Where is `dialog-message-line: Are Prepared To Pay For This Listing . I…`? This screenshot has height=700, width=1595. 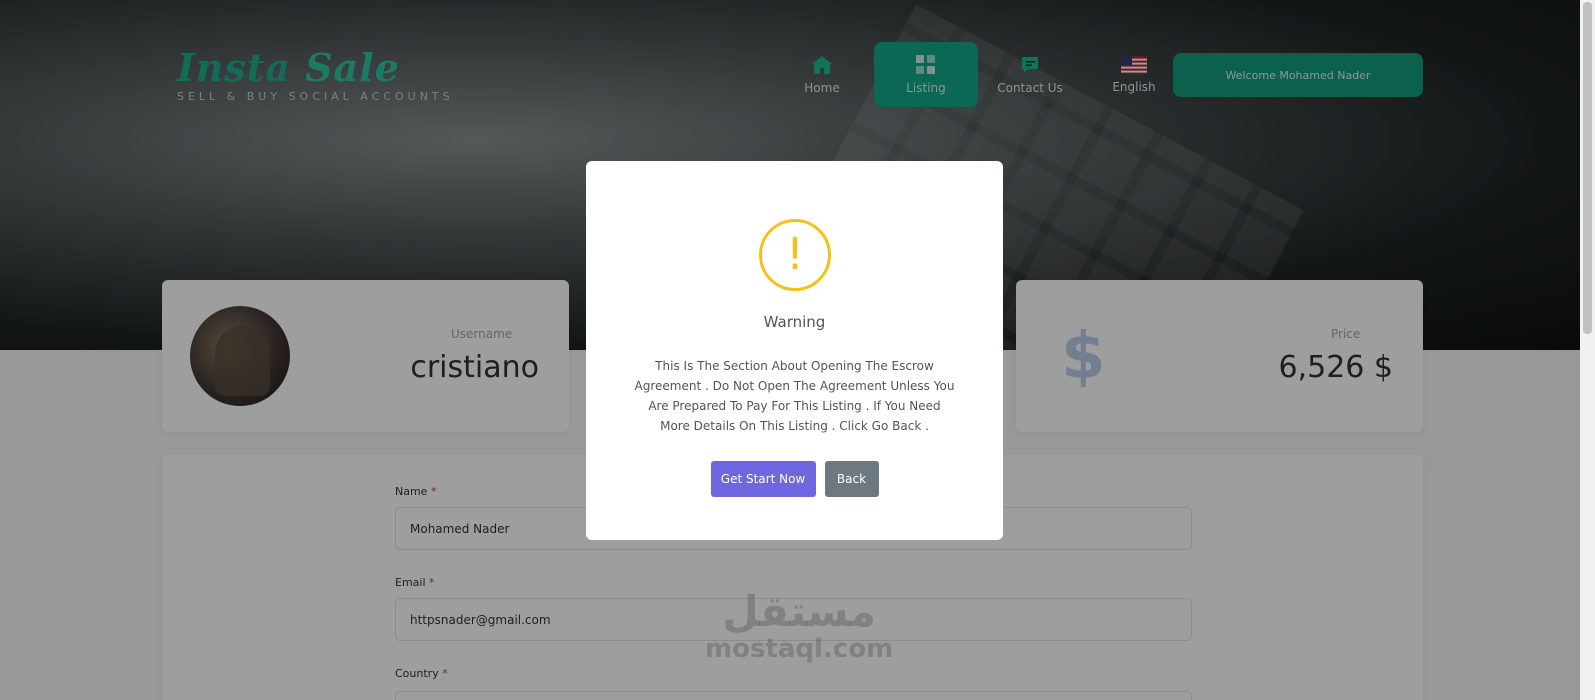 dialog-message-line: Are Prepared To Pay For This Listing . I… is located at coordinates (794, 406).